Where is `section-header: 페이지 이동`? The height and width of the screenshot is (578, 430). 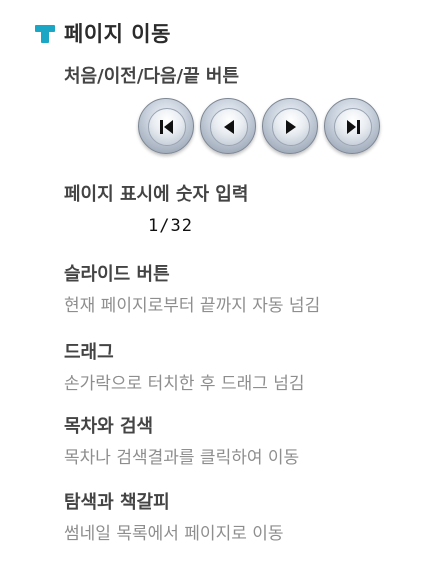 section-header: 페이지 이동 is located at coordinates (102, 33).